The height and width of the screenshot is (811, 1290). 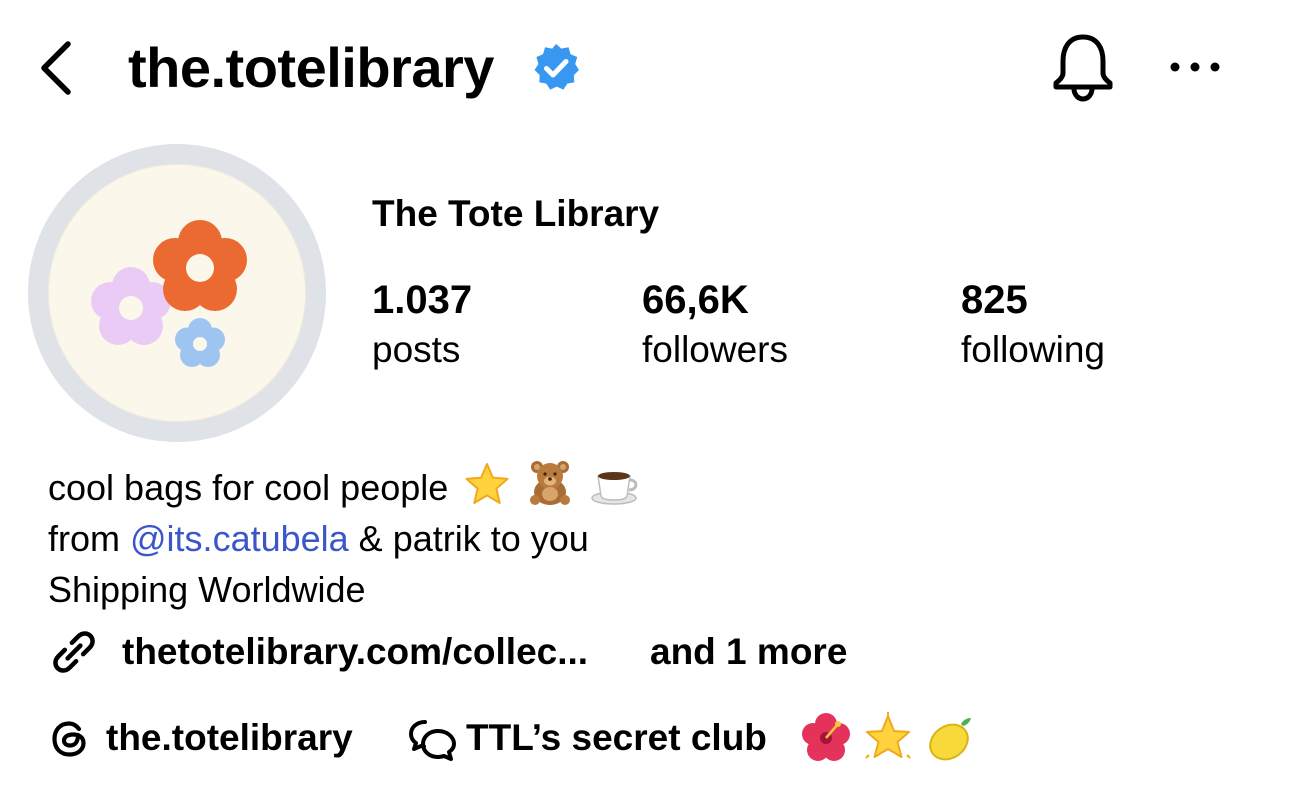 I want to click on verified-badge-icon, so click(x=556, y=67).